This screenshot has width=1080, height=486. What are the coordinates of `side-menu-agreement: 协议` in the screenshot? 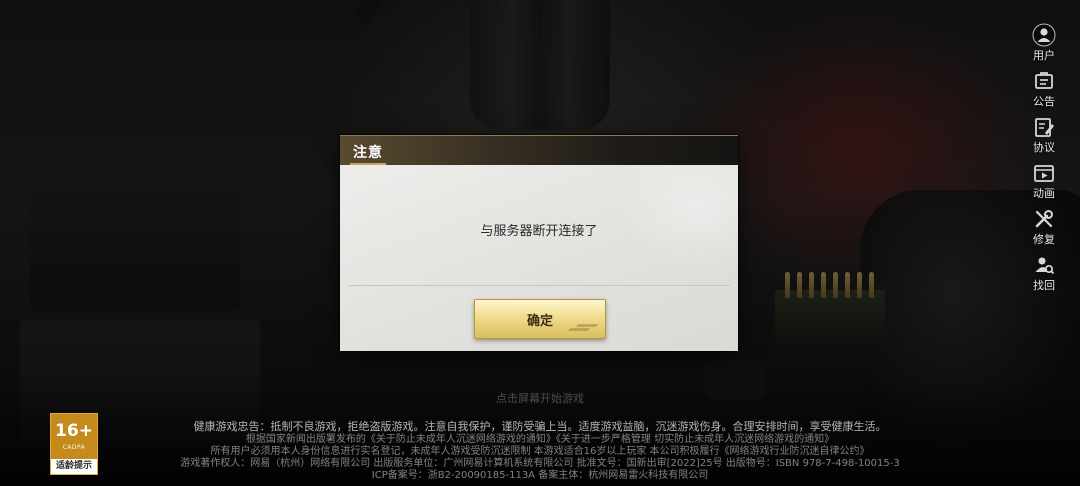 It's located at (1044, 137).